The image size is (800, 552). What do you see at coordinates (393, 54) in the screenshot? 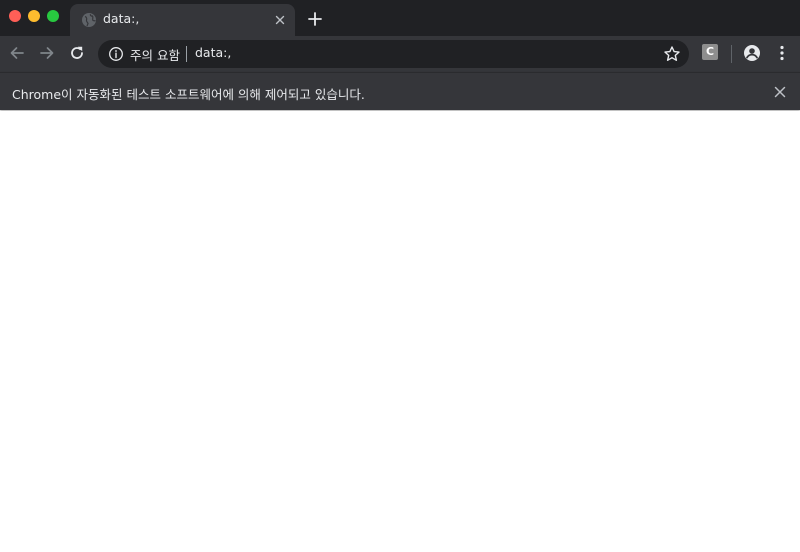
I see `omnibox: 주의 요함 data:,` at bounding box center [393, 54].